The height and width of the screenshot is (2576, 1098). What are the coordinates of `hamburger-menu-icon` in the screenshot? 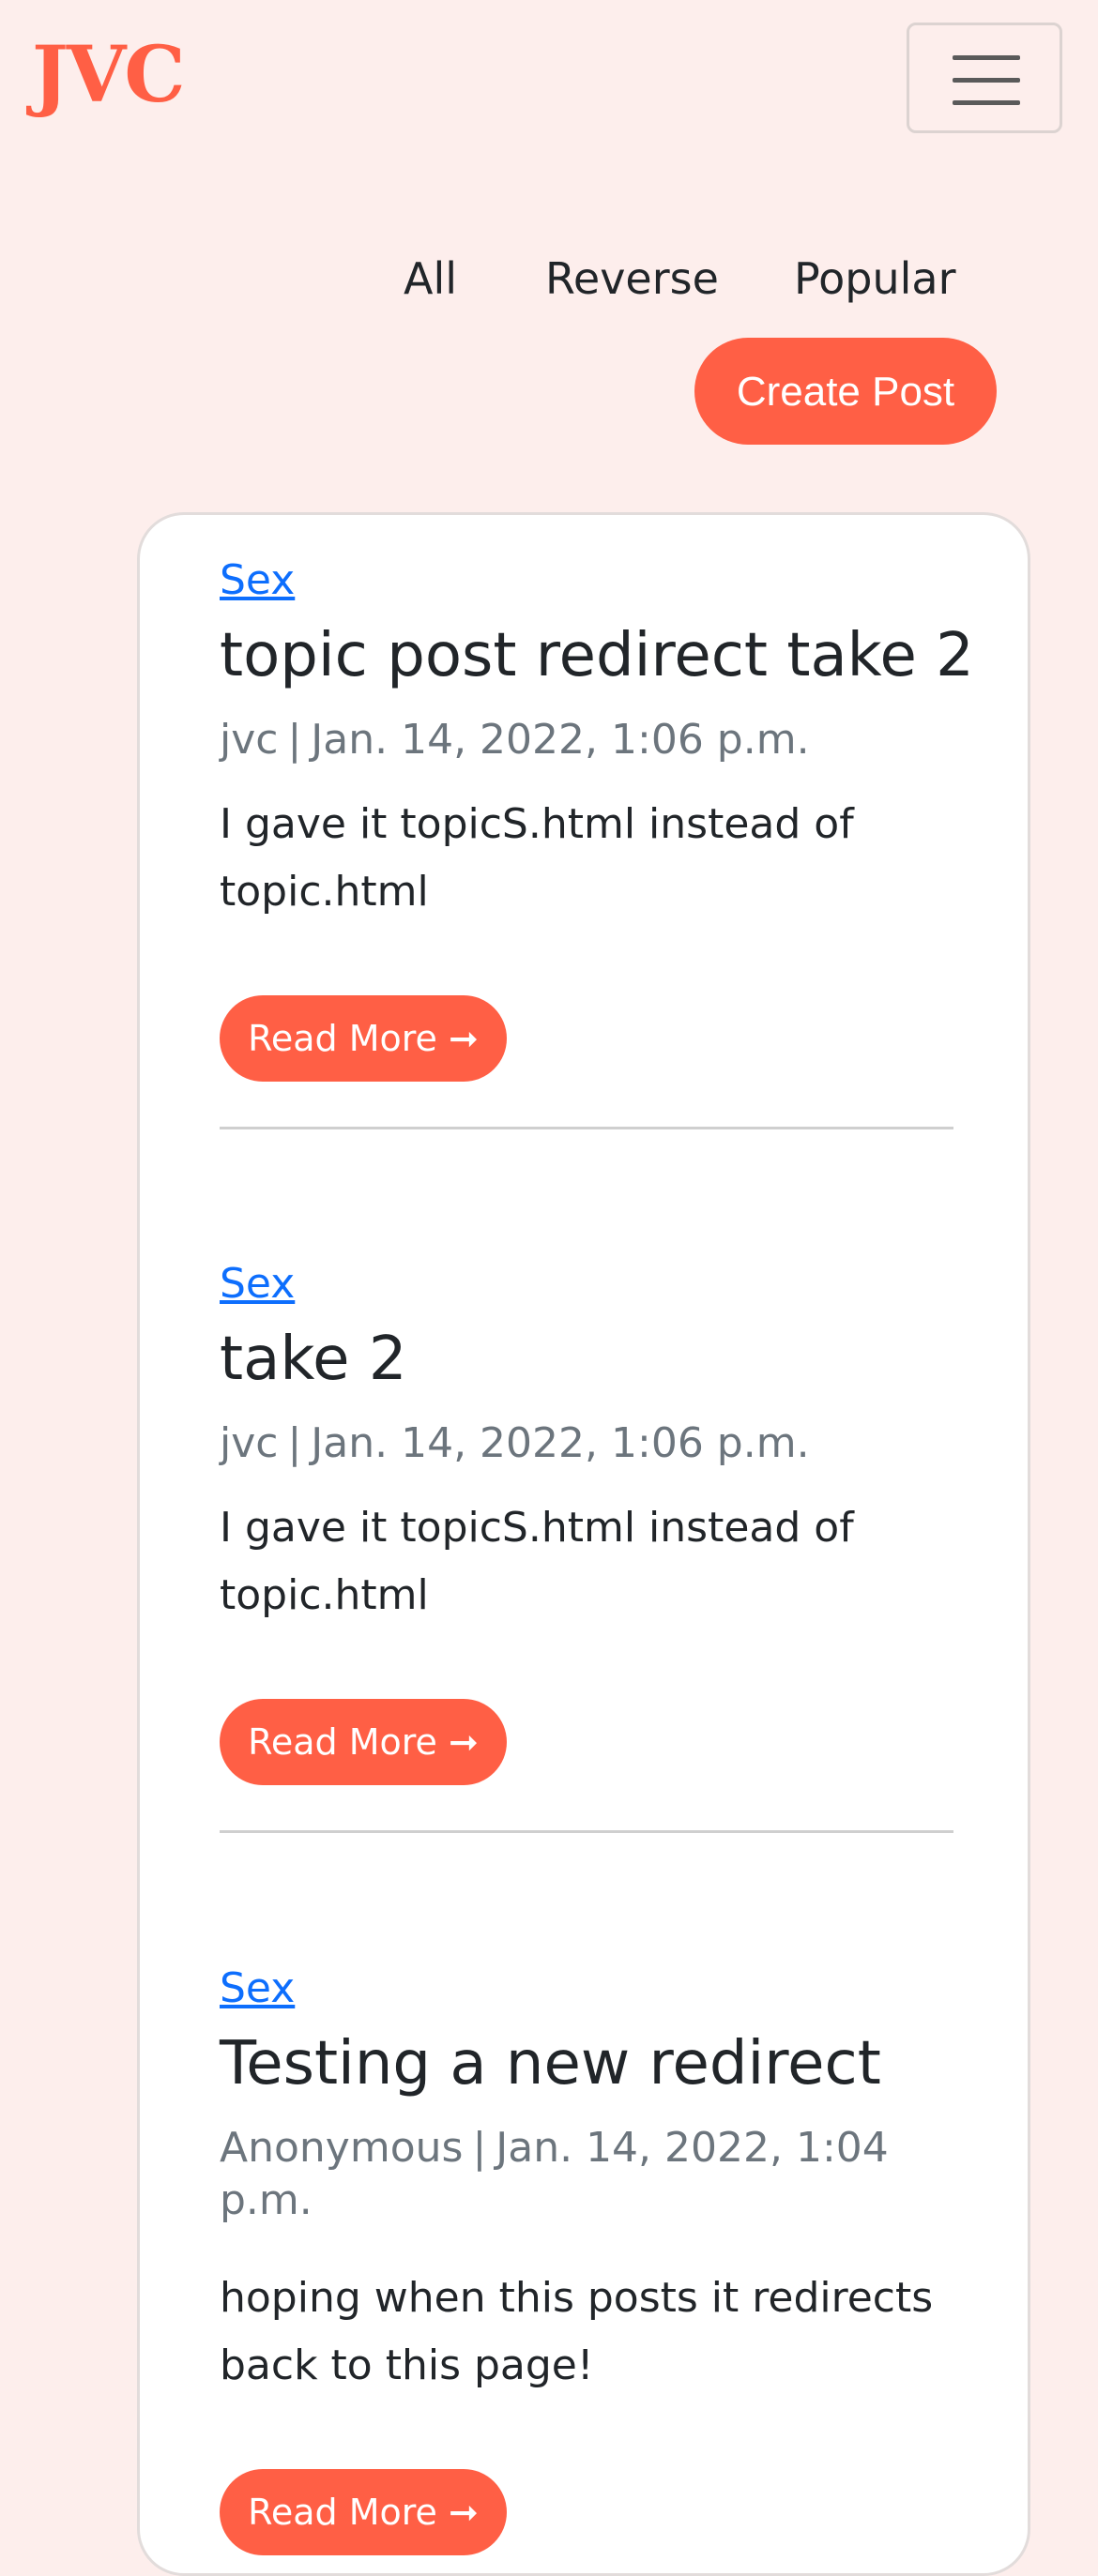 It's located at (986, 80).